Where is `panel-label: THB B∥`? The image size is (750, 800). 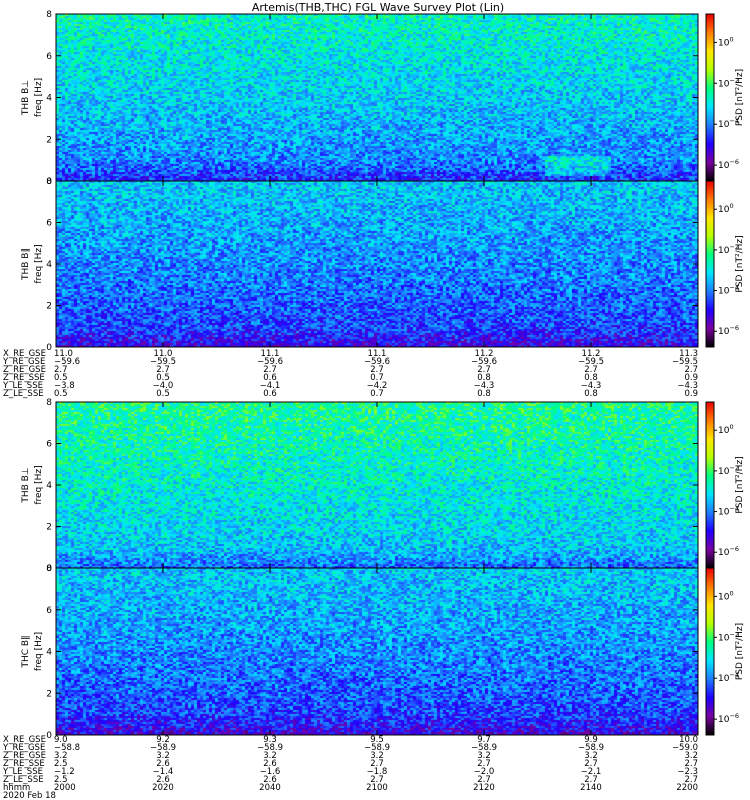
panel-label: THB B∥ is located at coordinates (26, 264).